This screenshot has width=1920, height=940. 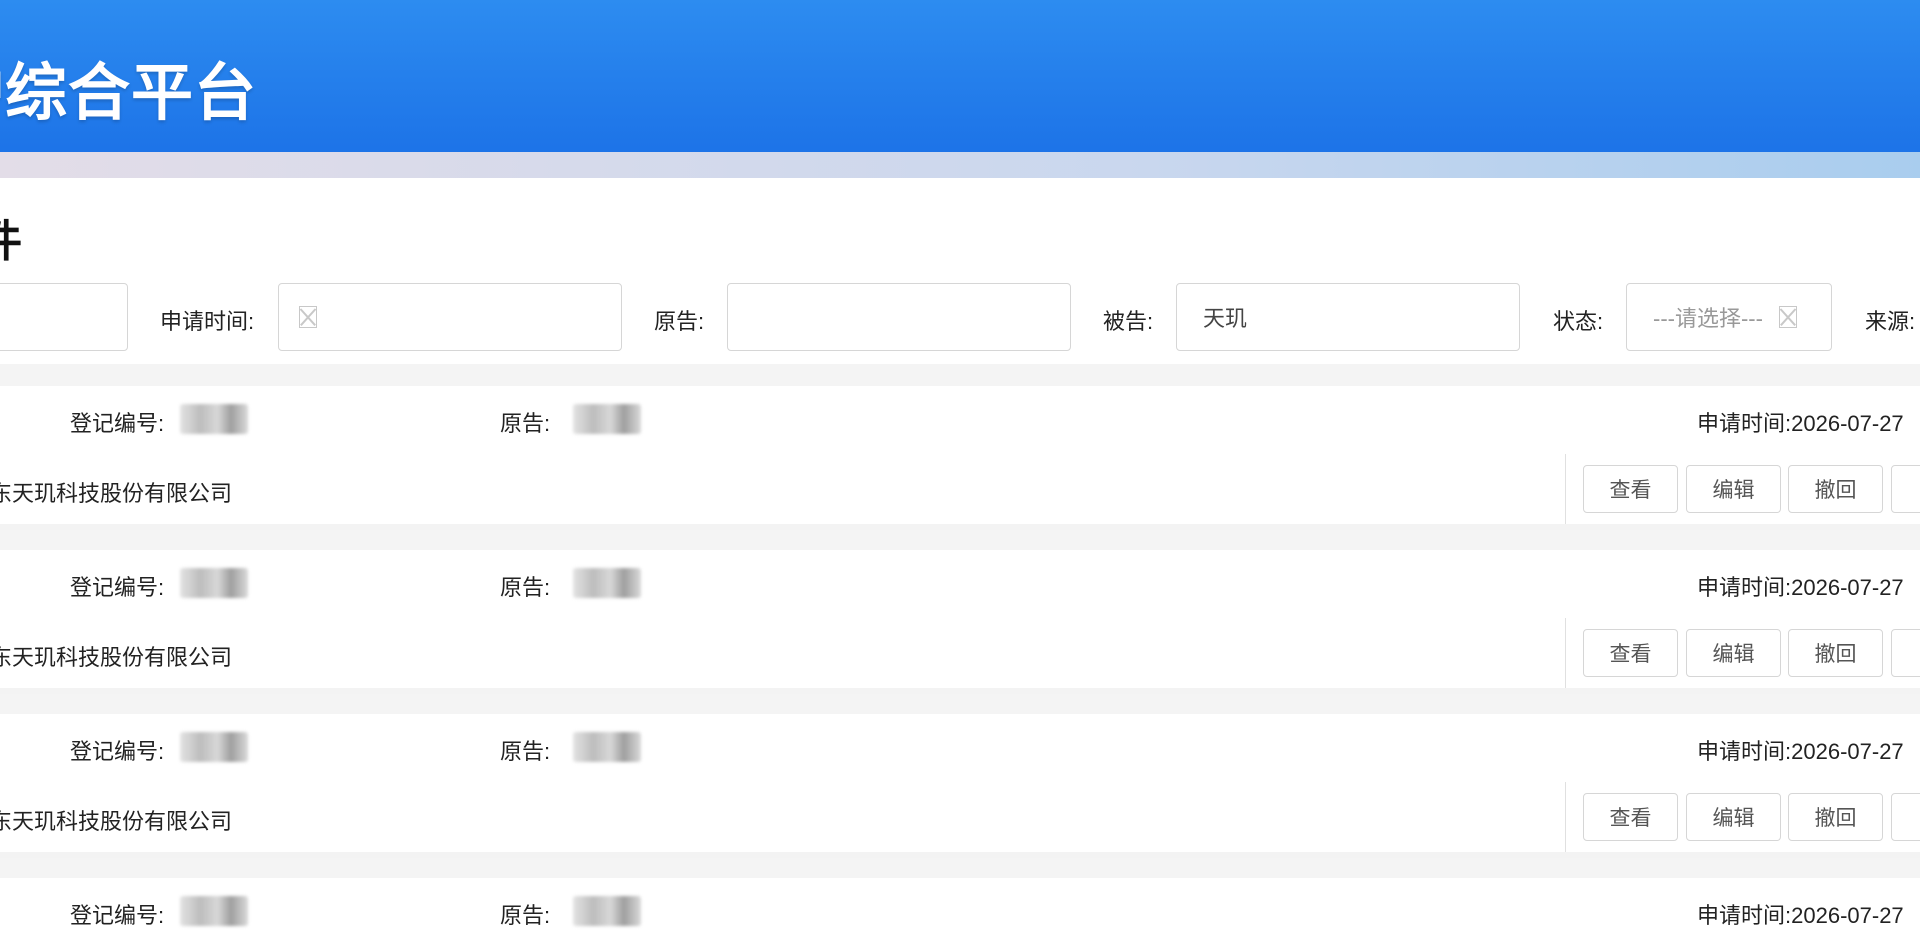 I want to click on defendant-input-value: 天玑, so click(x=1225, y=318).